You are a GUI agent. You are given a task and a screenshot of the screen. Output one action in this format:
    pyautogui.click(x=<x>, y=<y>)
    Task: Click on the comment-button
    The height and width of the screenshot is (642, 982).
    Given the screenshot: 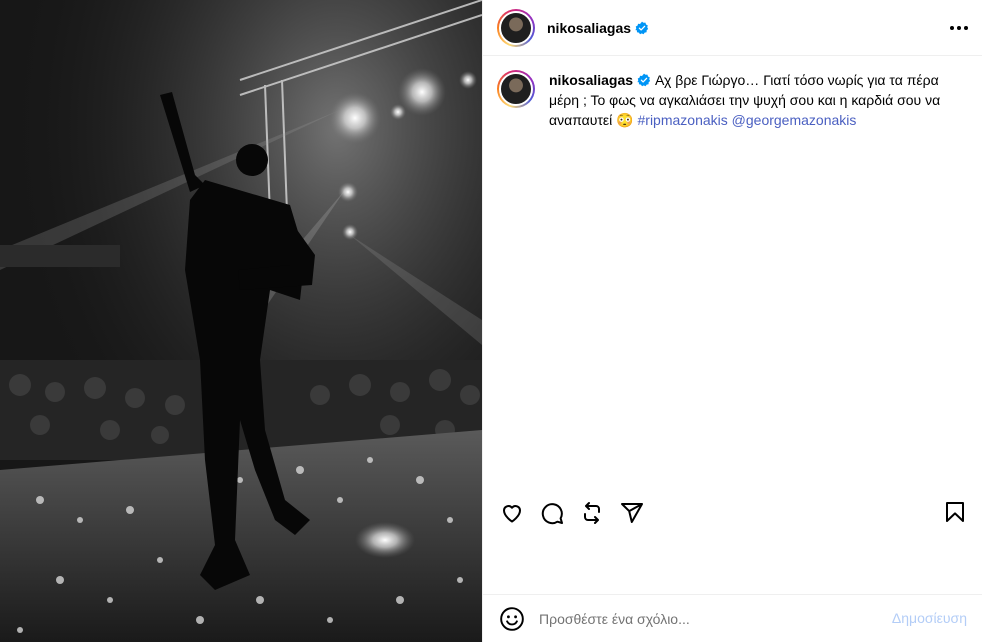 What is the action you would take?
    pyautogui.click(x=552, y=513)
    